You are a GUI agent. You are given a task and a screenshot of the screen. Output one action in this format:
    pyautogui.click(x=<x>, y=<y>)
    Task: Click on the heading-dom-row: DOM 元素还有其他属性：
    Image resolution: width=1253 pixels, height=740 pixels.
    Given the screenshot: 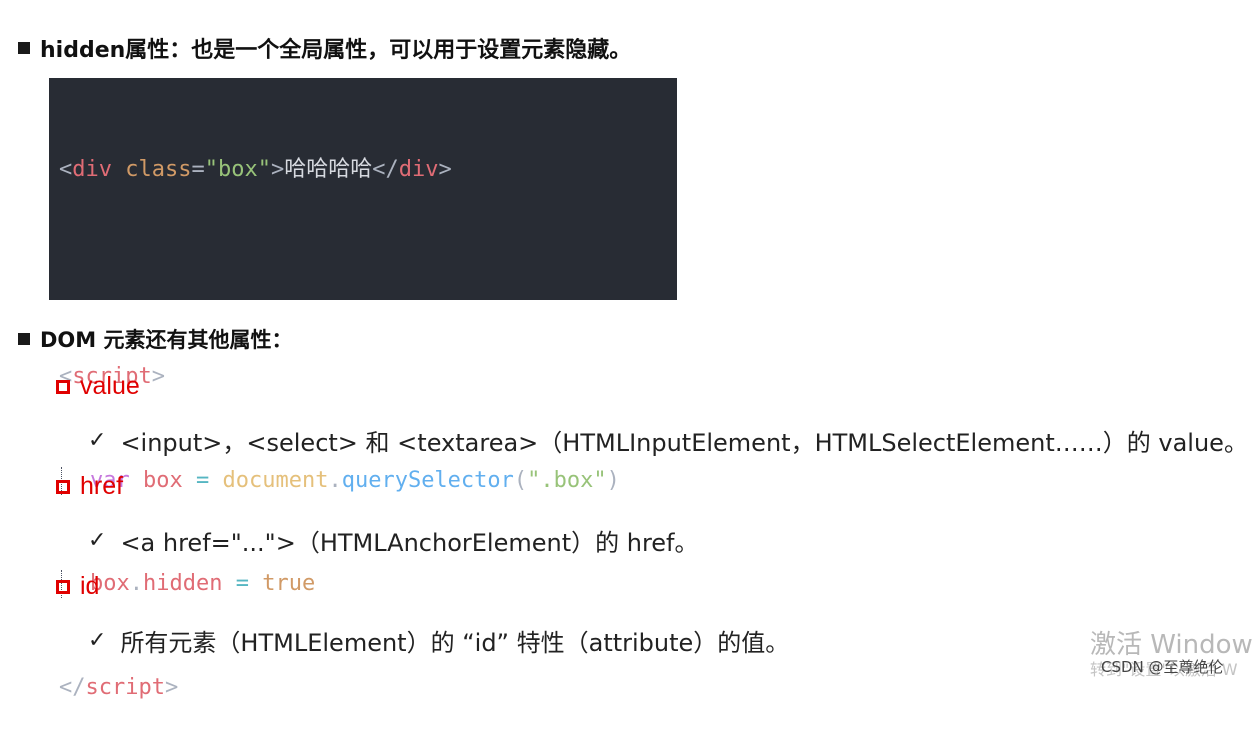 What is the action you would take?
    pyautogui.click(x=155, y=339)
    